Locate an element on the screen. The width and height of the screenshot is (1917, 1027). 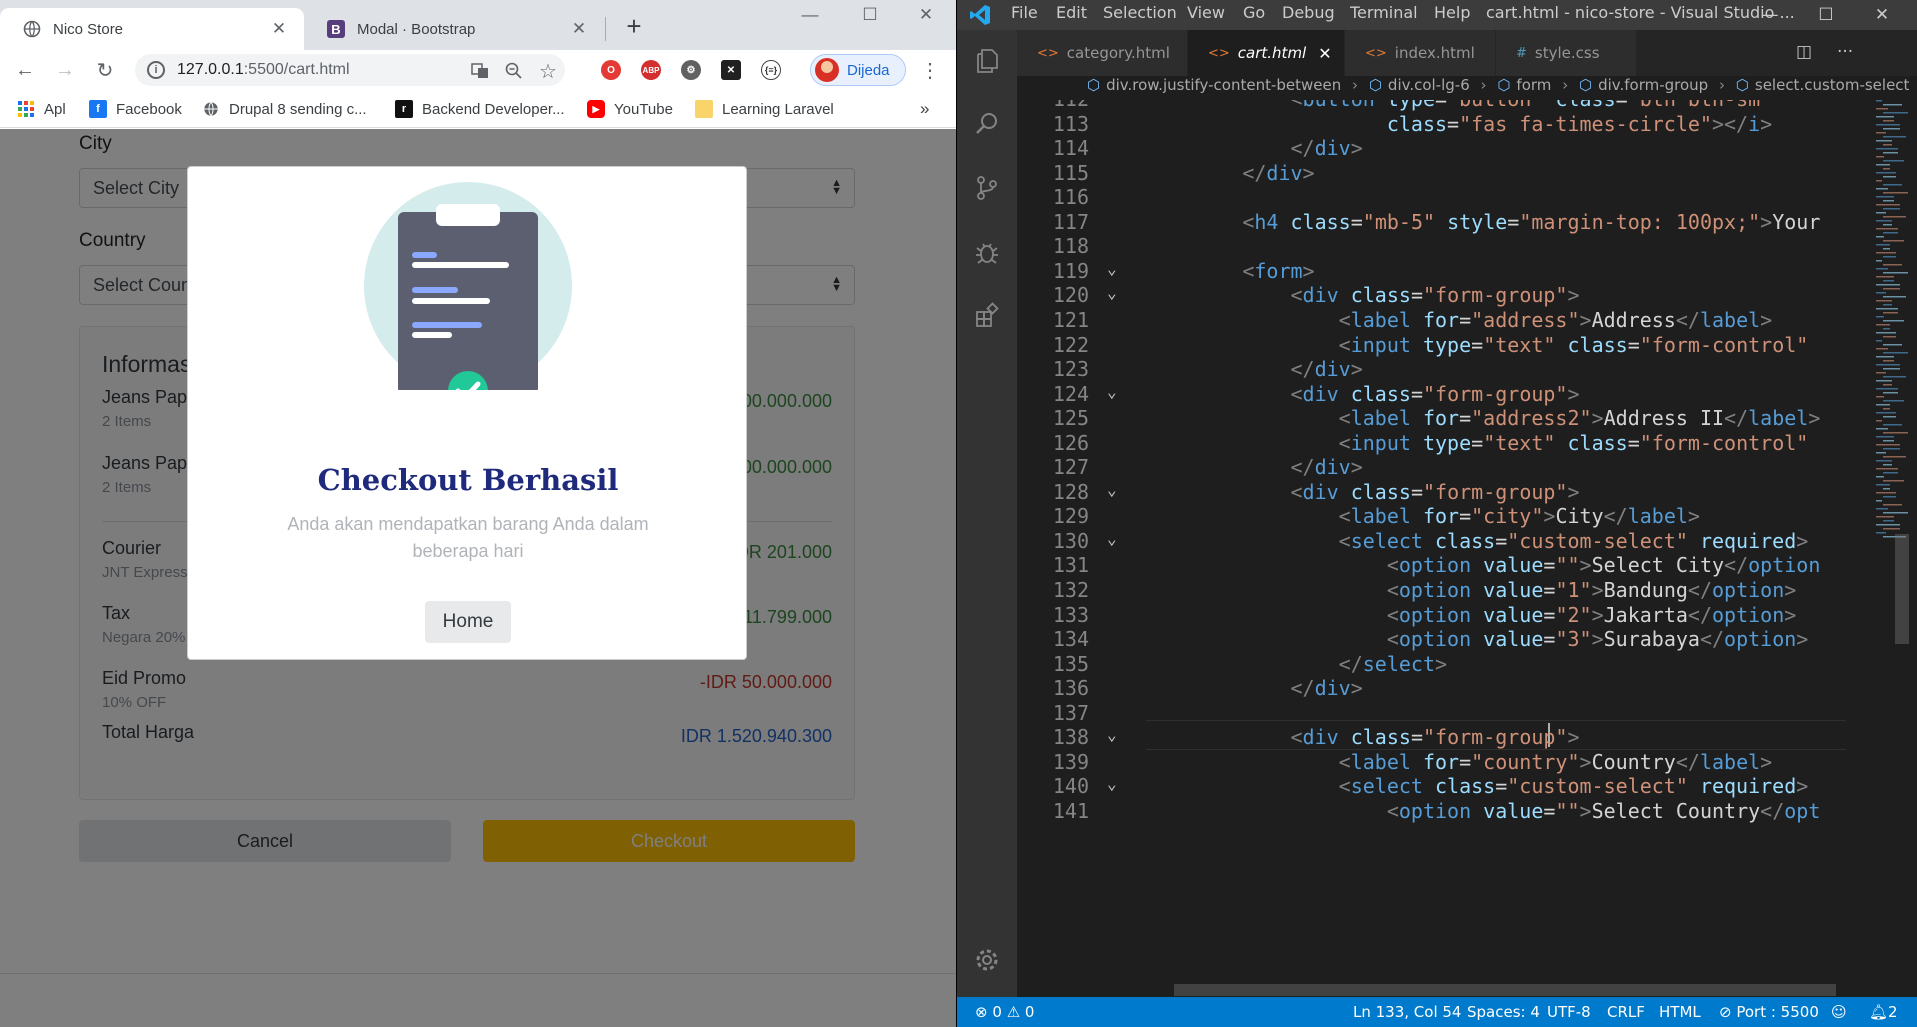
gear-icon is located at coordinates (987, 960).